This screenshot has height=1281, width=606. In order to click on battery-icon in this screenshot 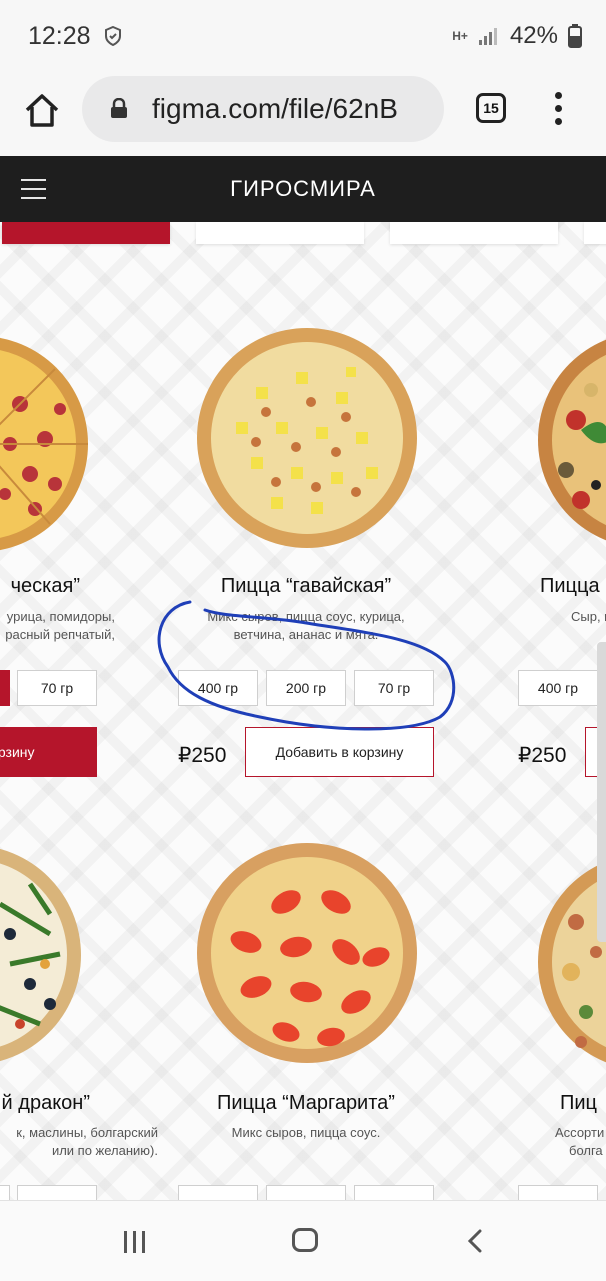, I will do `click(575, 36)`.